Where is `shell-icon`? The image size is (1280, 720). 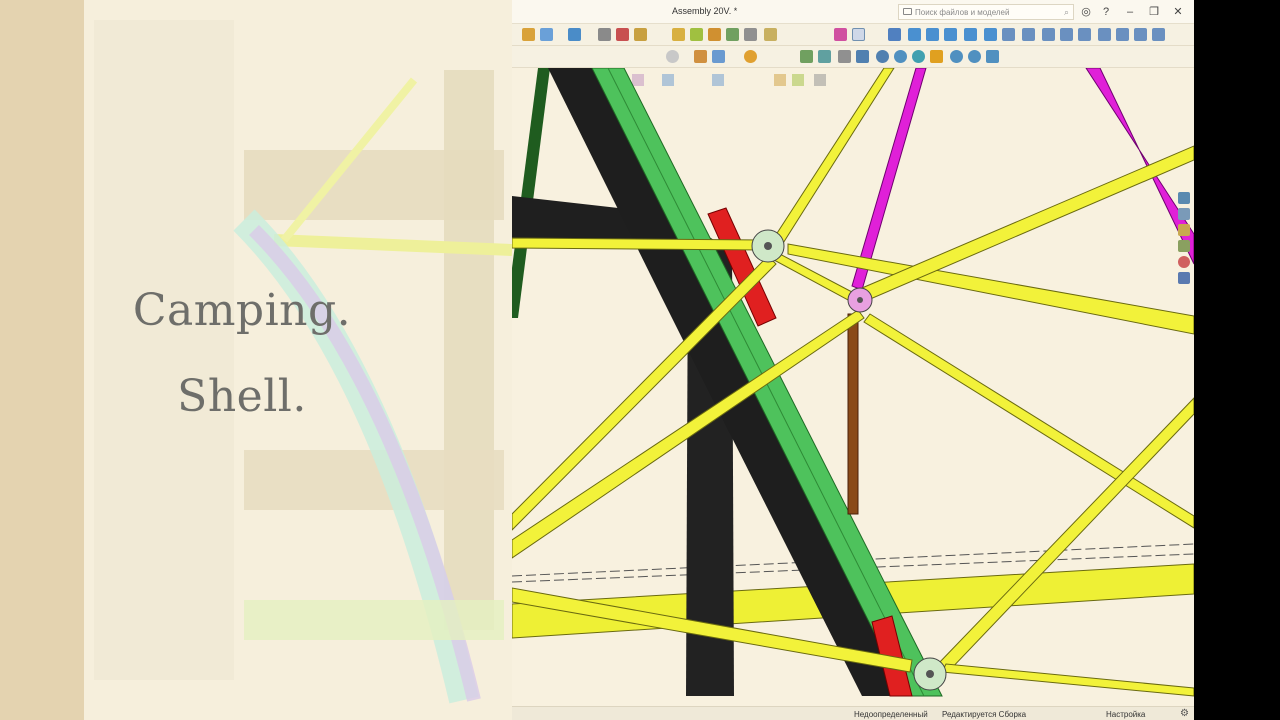 shell-icon is located at coordinates (696, 34).